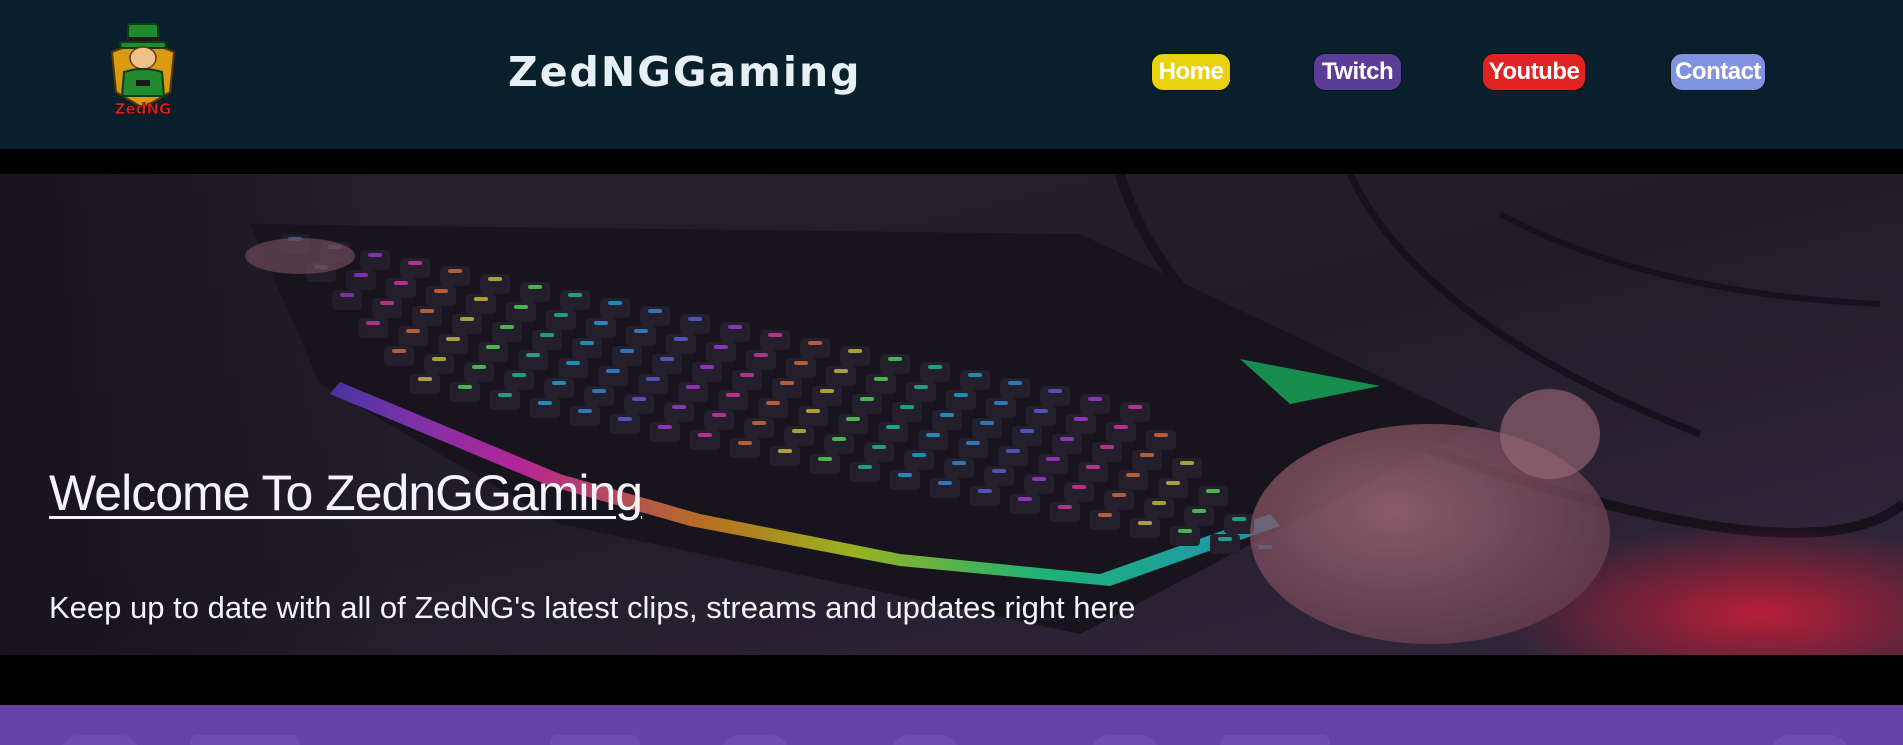  Describe the element at coordinates (1534, 72) in the screenshot. I see `nav-youtube-button: Youtube` at that location.